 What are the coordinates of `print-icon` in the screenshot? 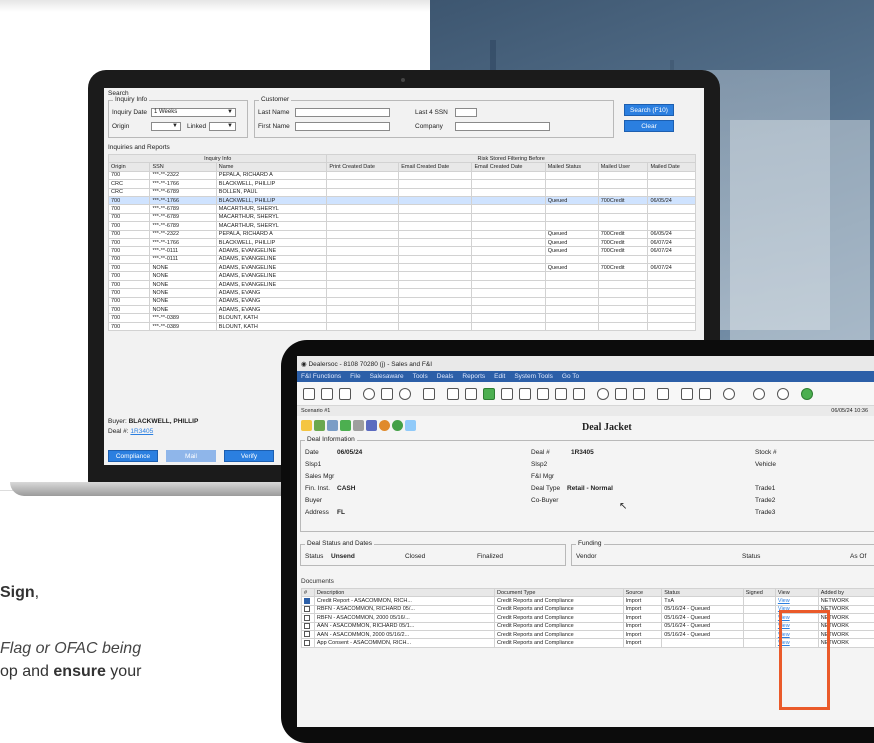 It's located at (309, 394).